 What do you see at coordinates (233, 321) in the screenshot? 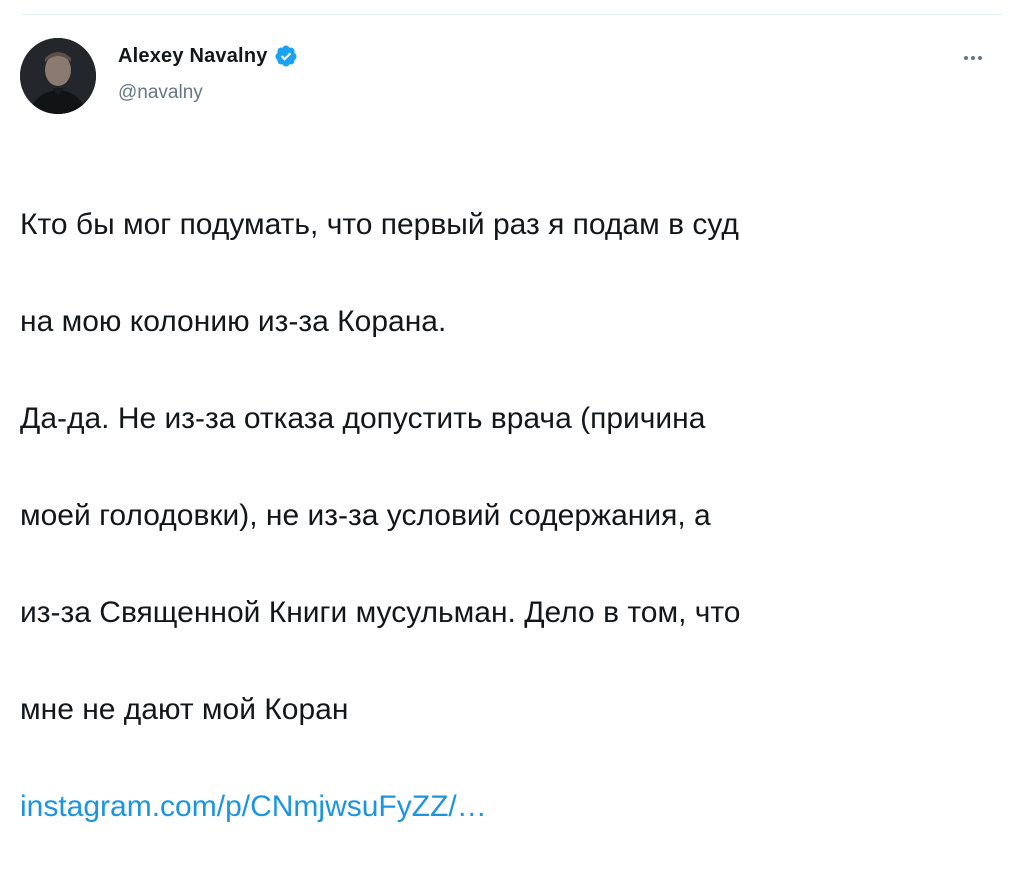
I see `tweet-text-line: на мою колонию из-за Корана.` at bounding box center [233, 321].